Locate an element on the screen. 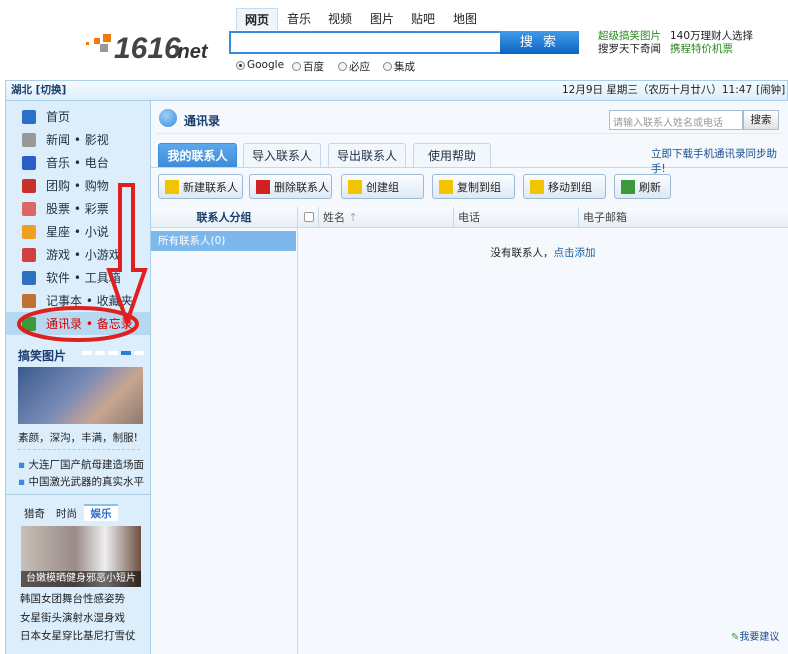  music-icon is located at coordinates (29, 162).